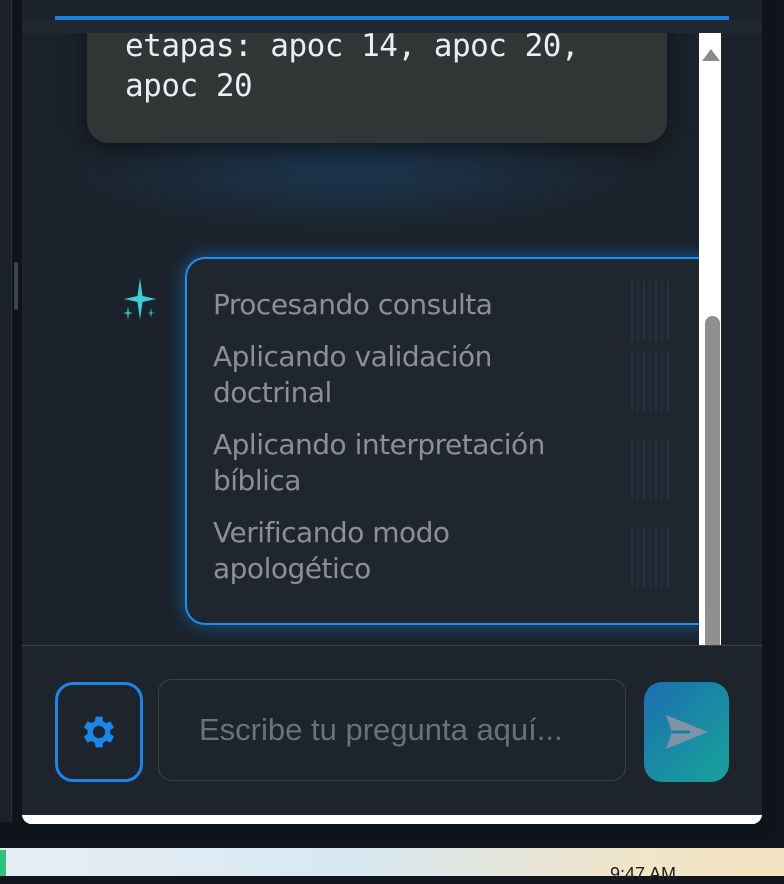  Describe the element at coordinates (139, 299) in the screenshot. I see `sparkle-icon` at that location.